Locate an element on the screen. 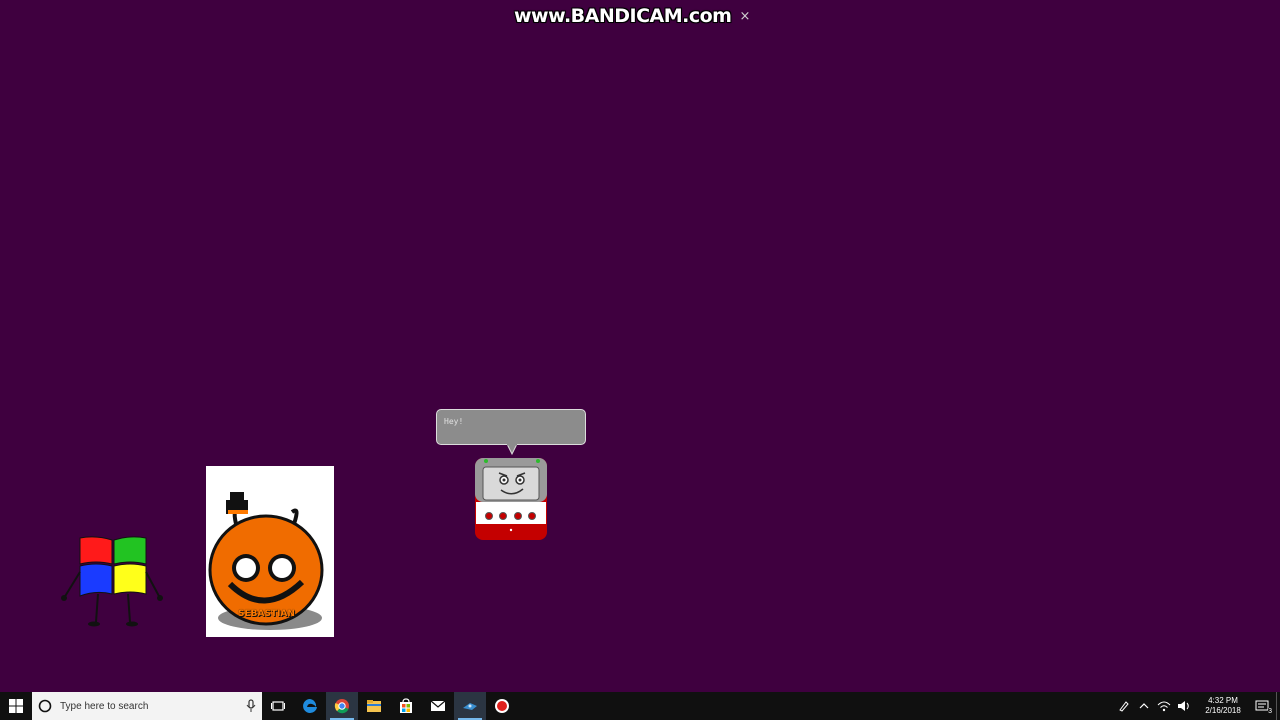 The width and height of the screenshot is (1280, 720). task-view-button is located at coordinates (278, 706).